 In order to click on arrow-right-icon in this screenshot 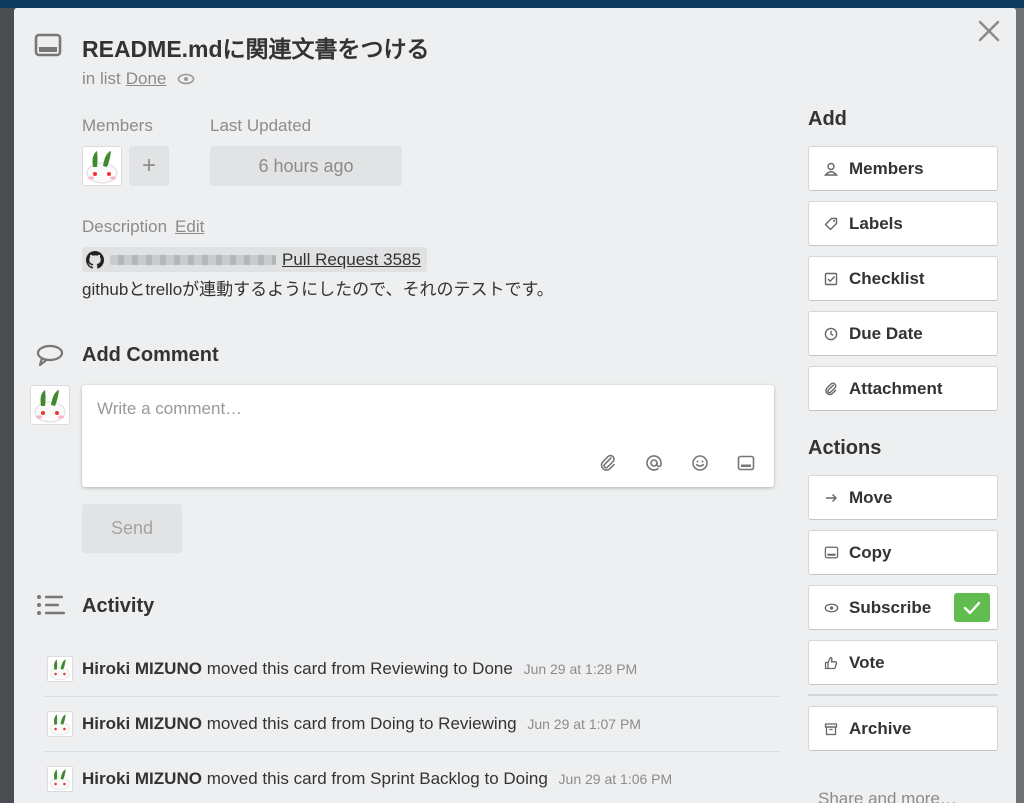, I will do `click(831, 498)`.